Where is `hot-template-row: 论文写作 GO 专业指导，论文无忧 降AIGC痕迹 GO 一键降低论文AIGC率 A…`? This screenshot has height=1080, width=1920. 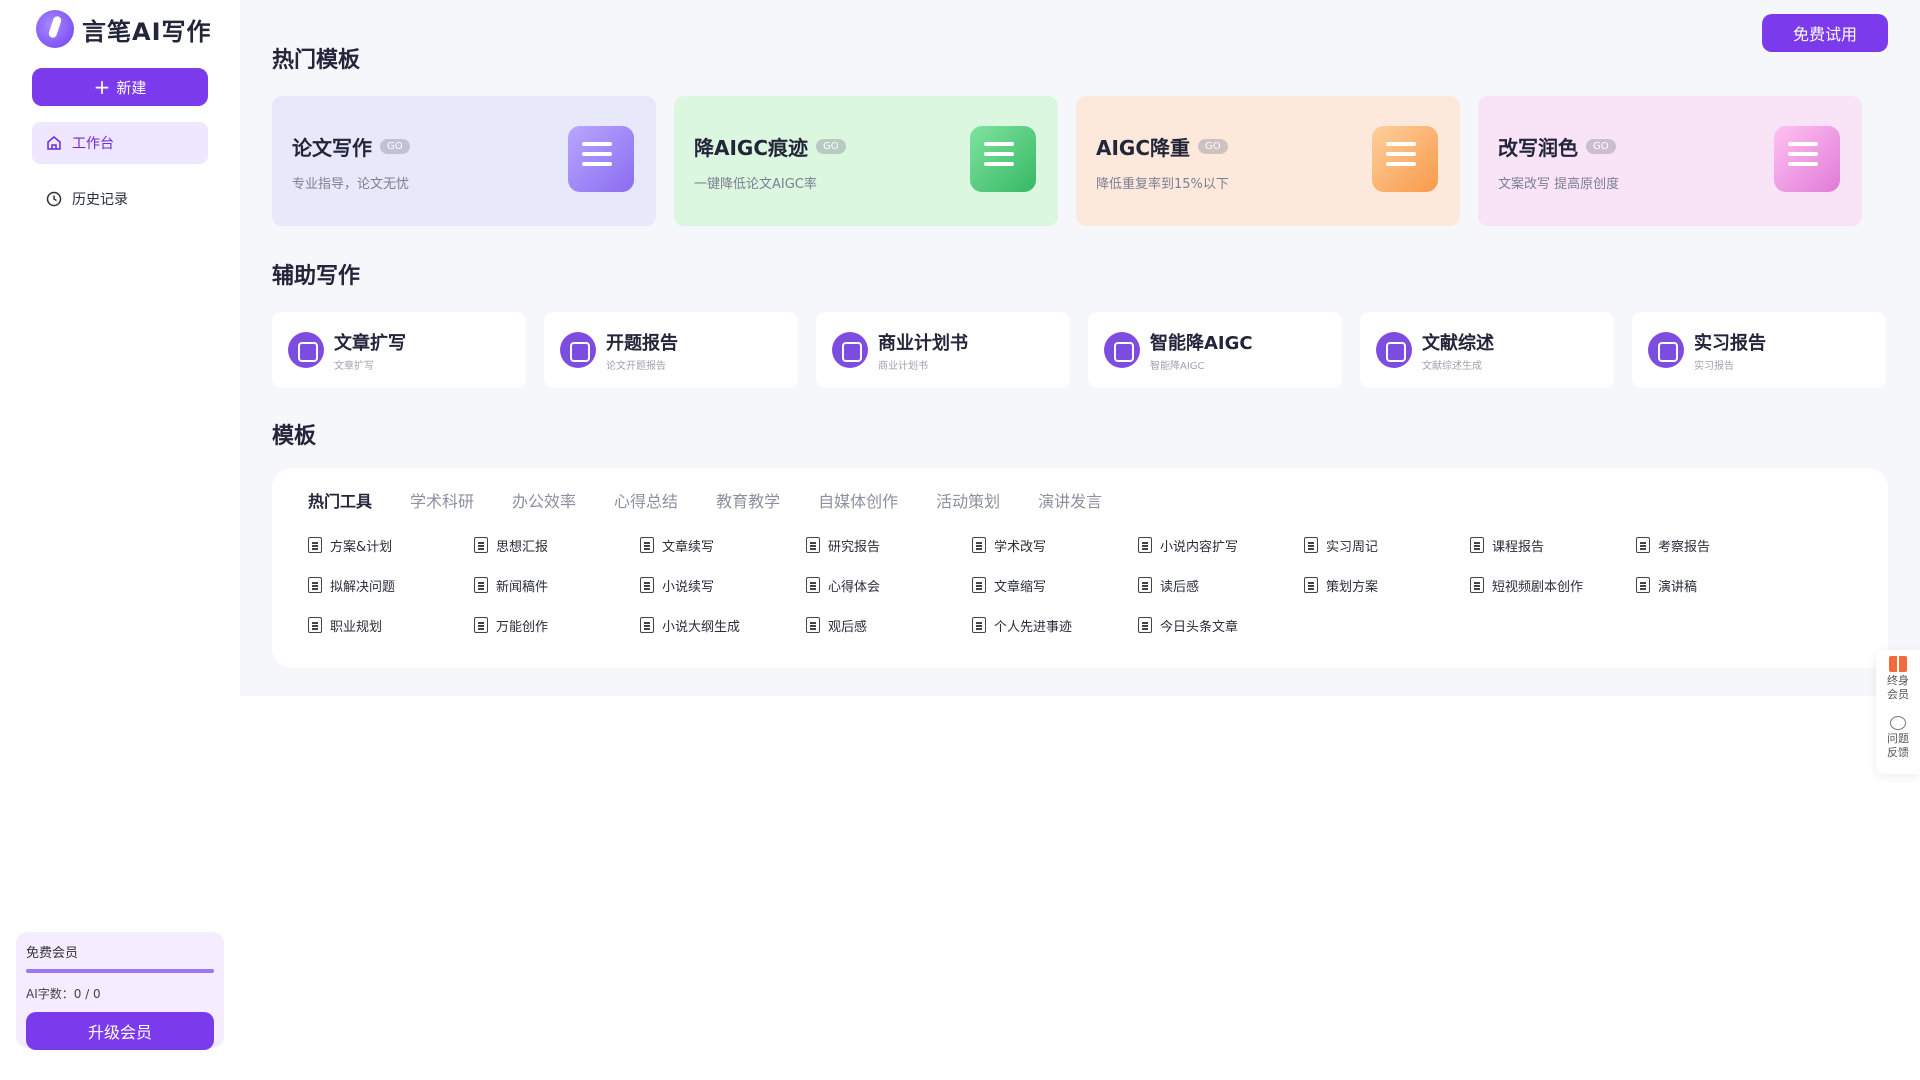
hot-template-row: 论文写作 GO 专业指导，论文无忧 降AIGC痕迹 GO 一键降低论文AIGC率 A… is located at coordinates (1067, 161).